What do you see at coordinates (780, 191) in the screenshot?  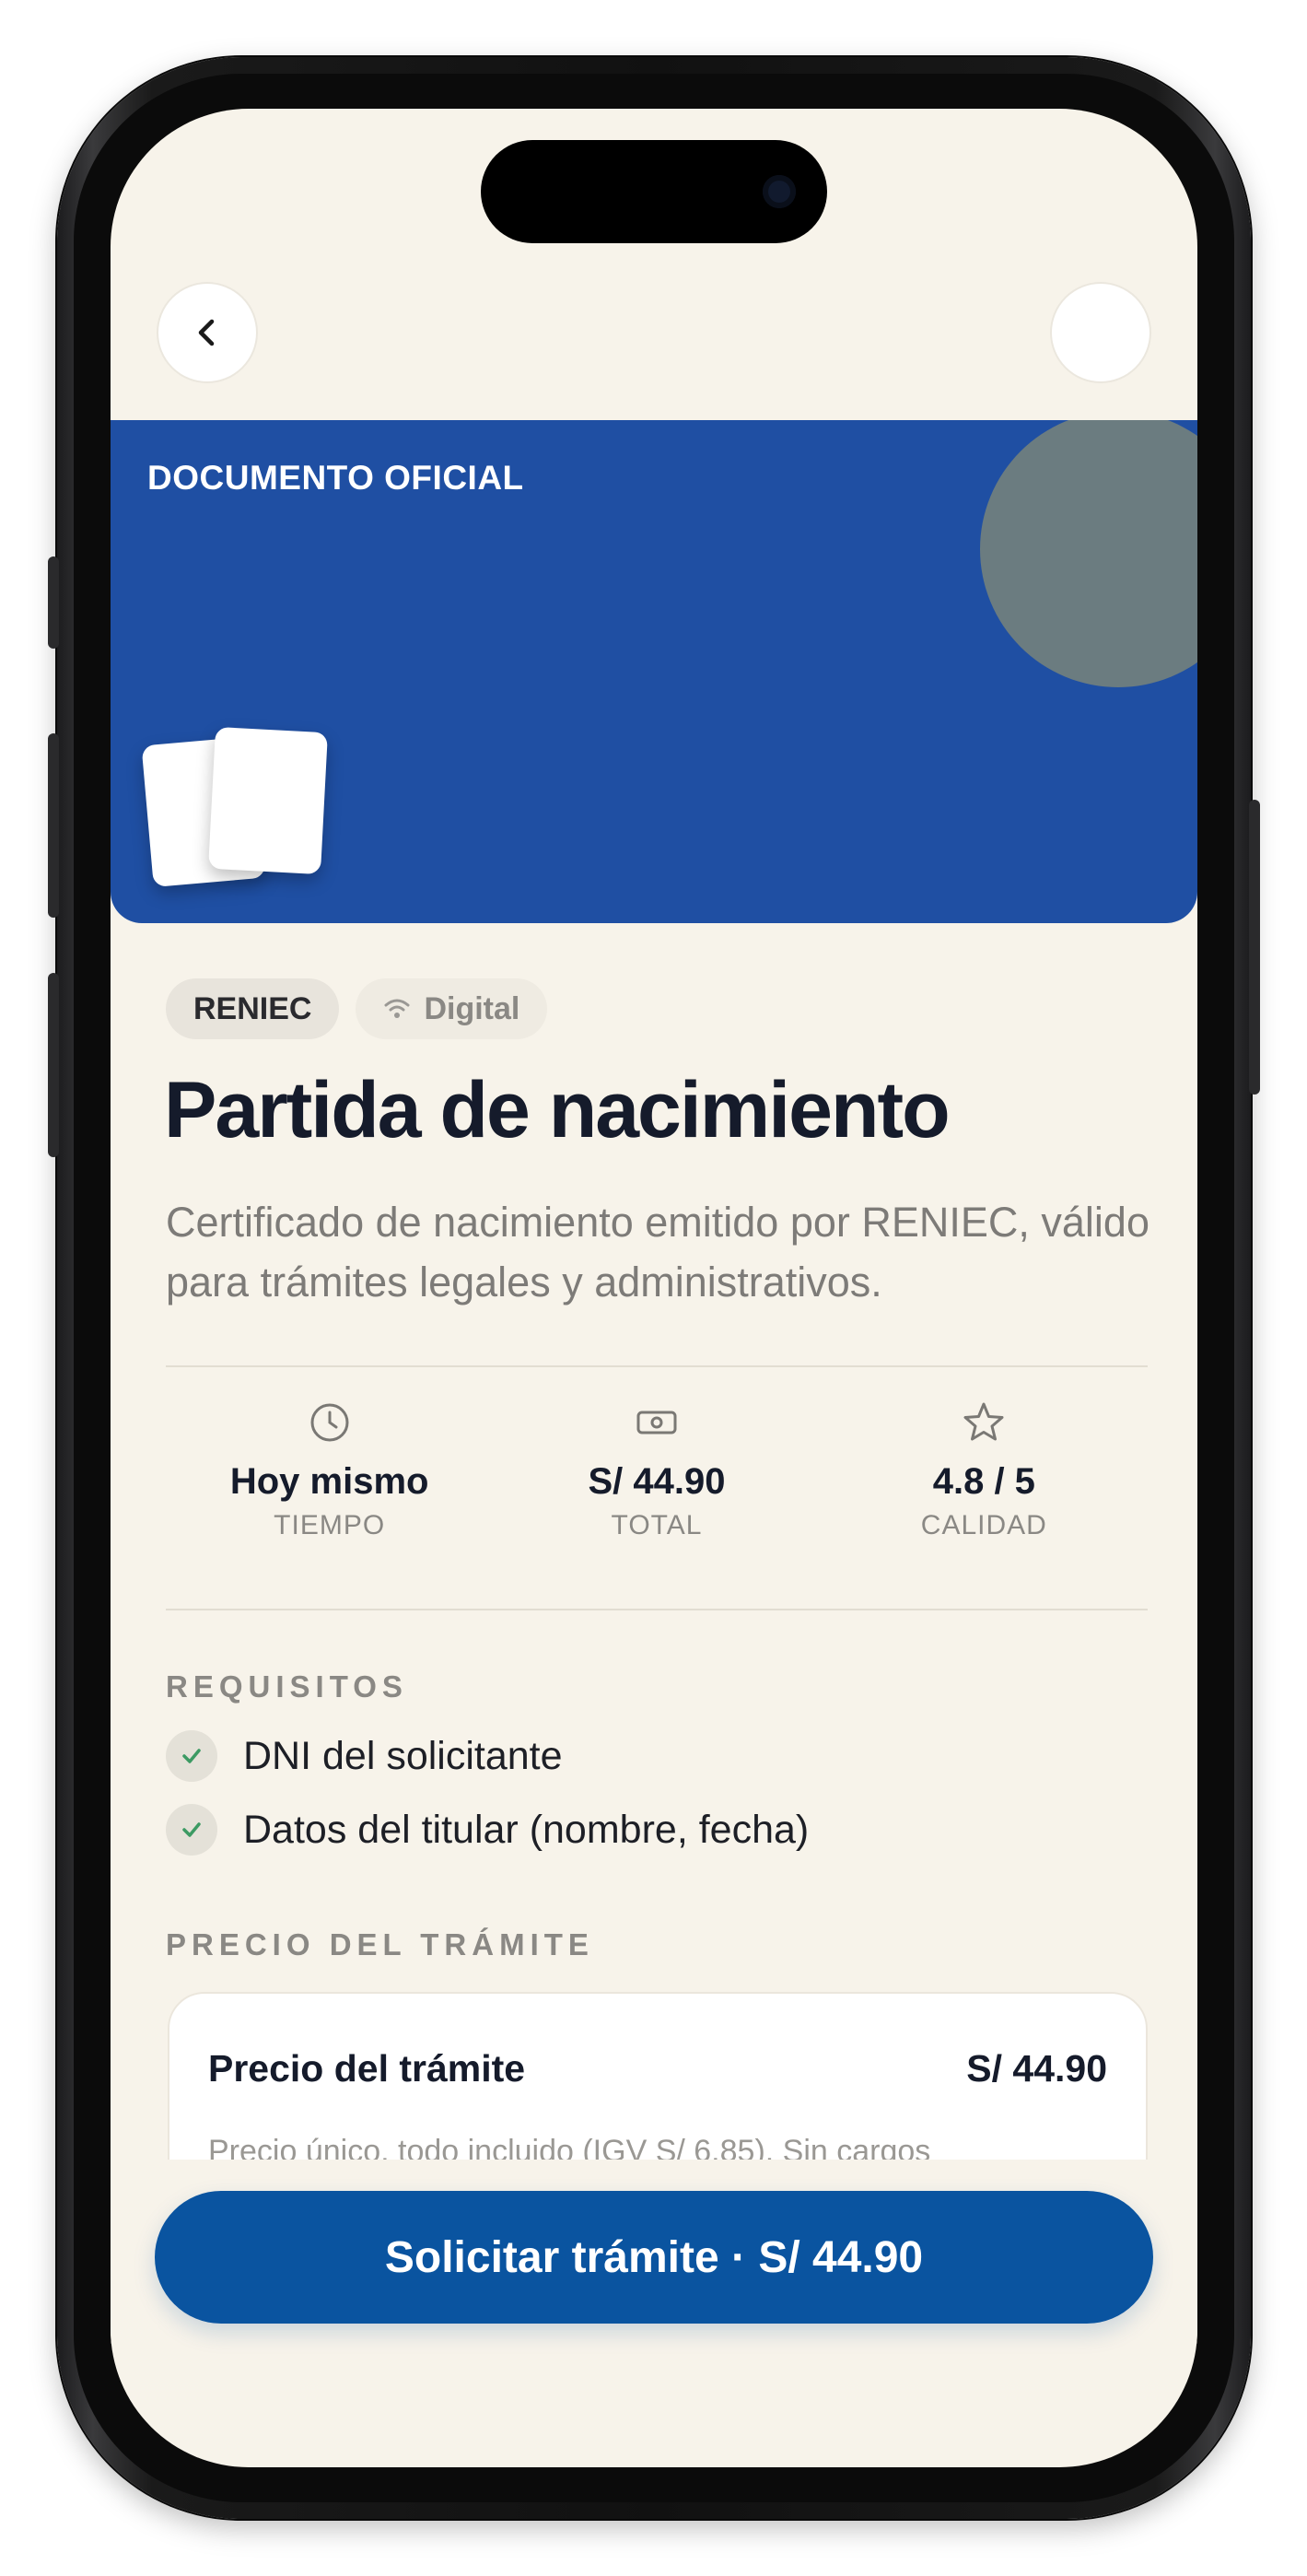 I see `camera-icon` at bounding box center [780, 191].